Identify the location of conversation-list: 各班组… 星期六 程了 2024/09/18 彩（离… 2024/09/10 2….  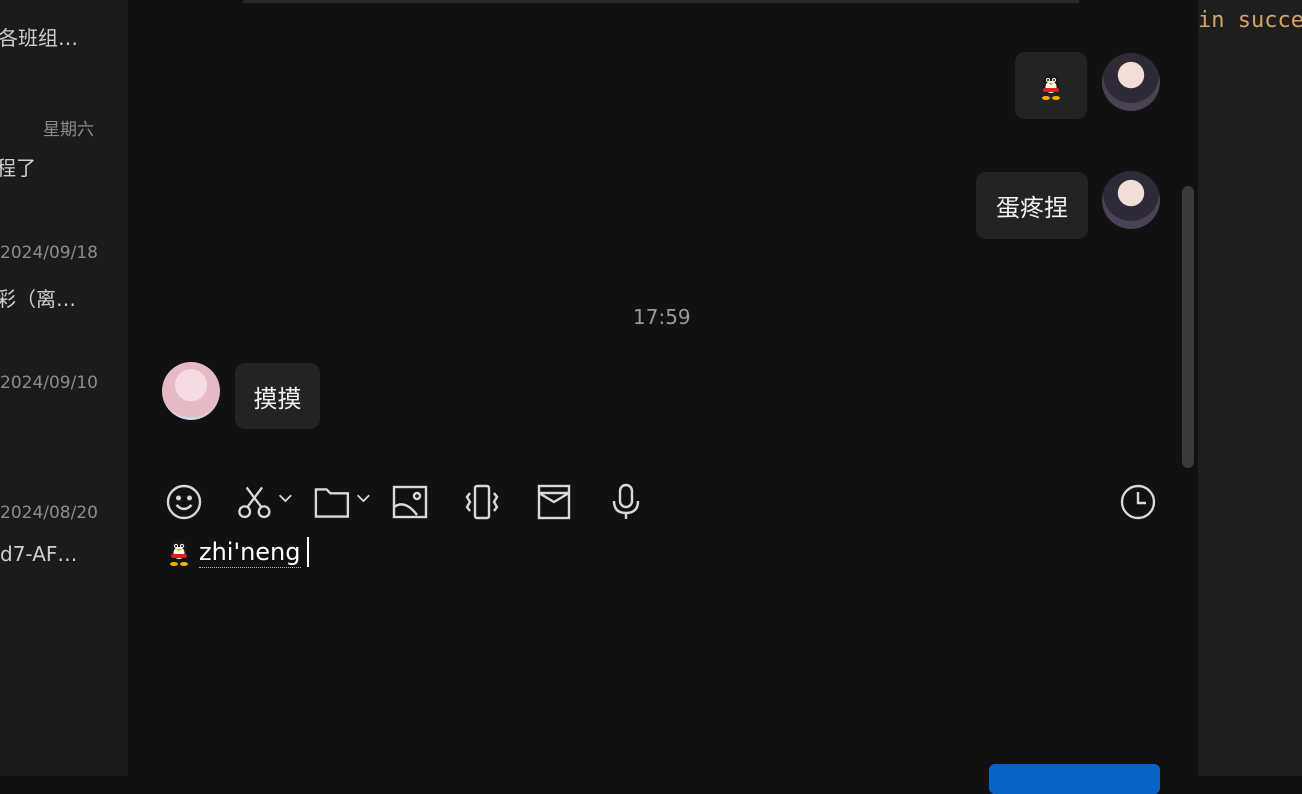
(64, 388).